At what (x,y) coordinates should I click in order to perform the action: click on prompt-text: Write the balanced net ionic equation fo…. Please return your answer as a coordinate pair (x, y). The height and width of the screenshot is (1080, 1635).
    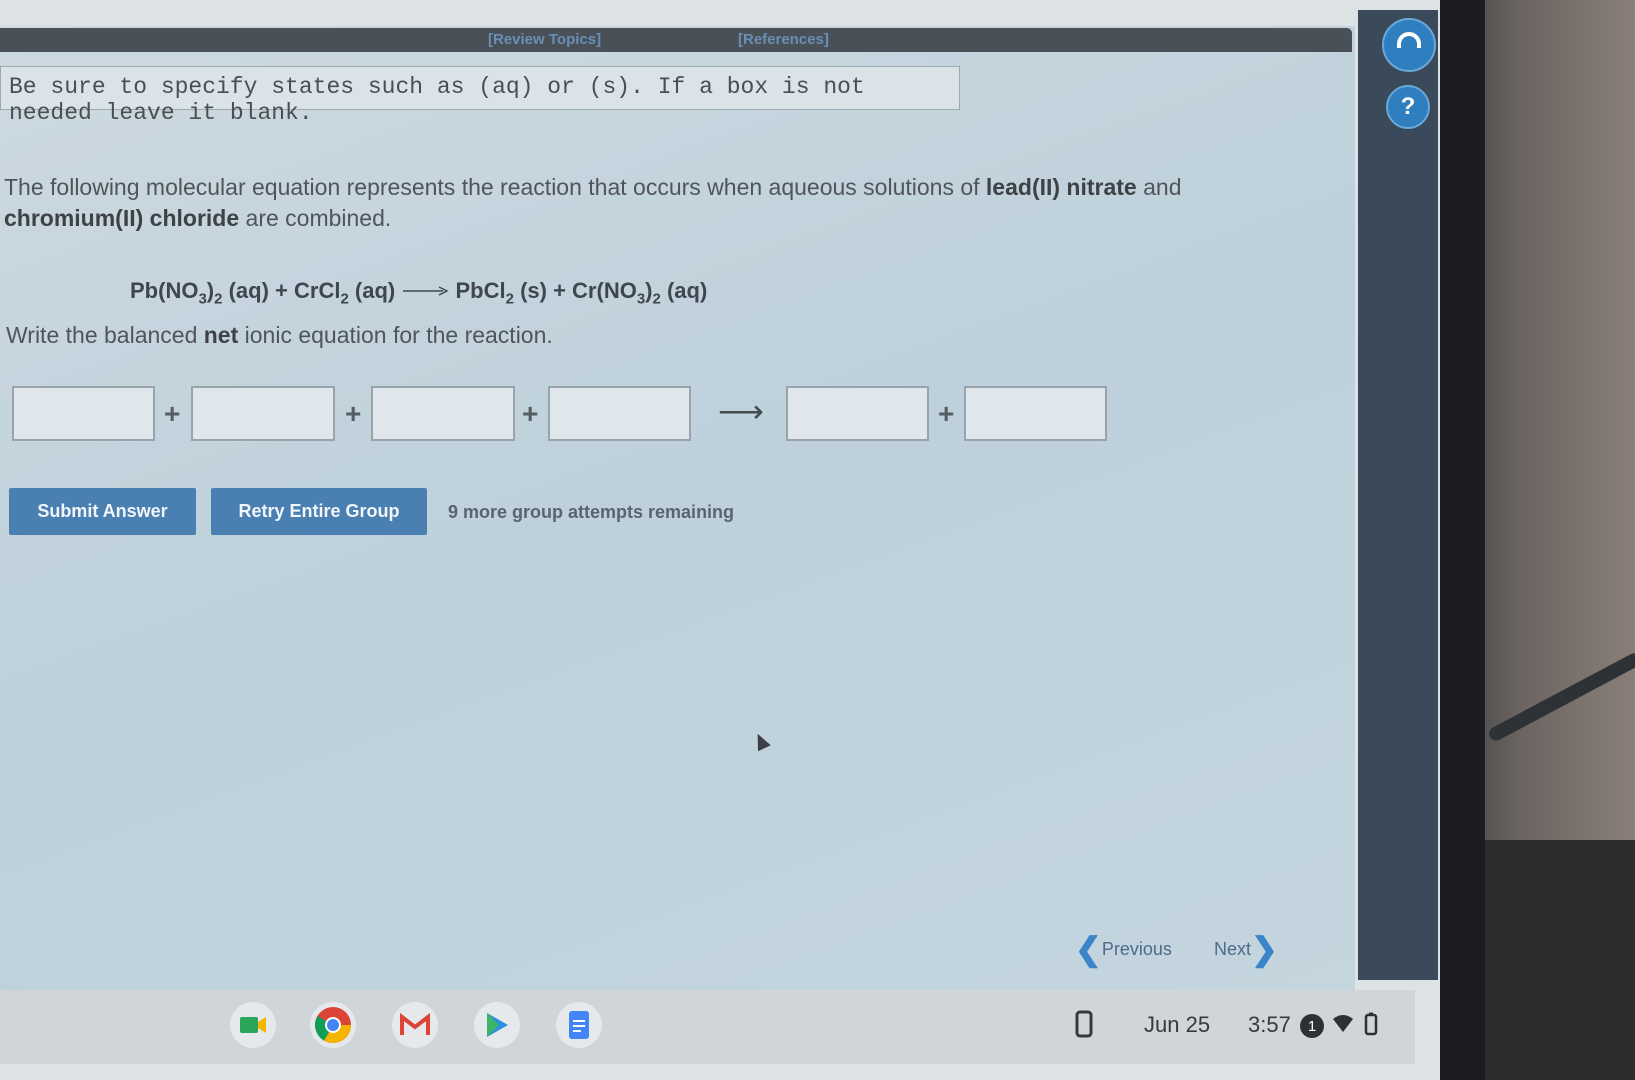
    Looking at the image, I should click on (279, 335).